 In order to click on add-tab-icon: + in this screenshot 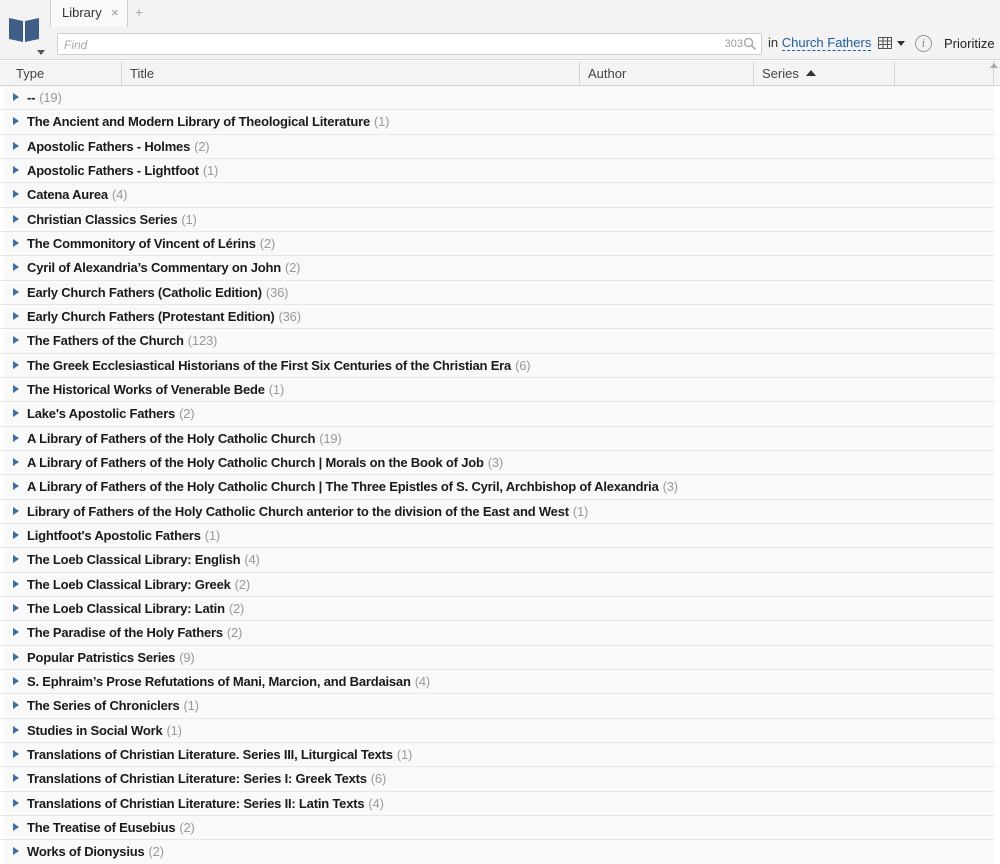, I will do `click(139, 12)`.